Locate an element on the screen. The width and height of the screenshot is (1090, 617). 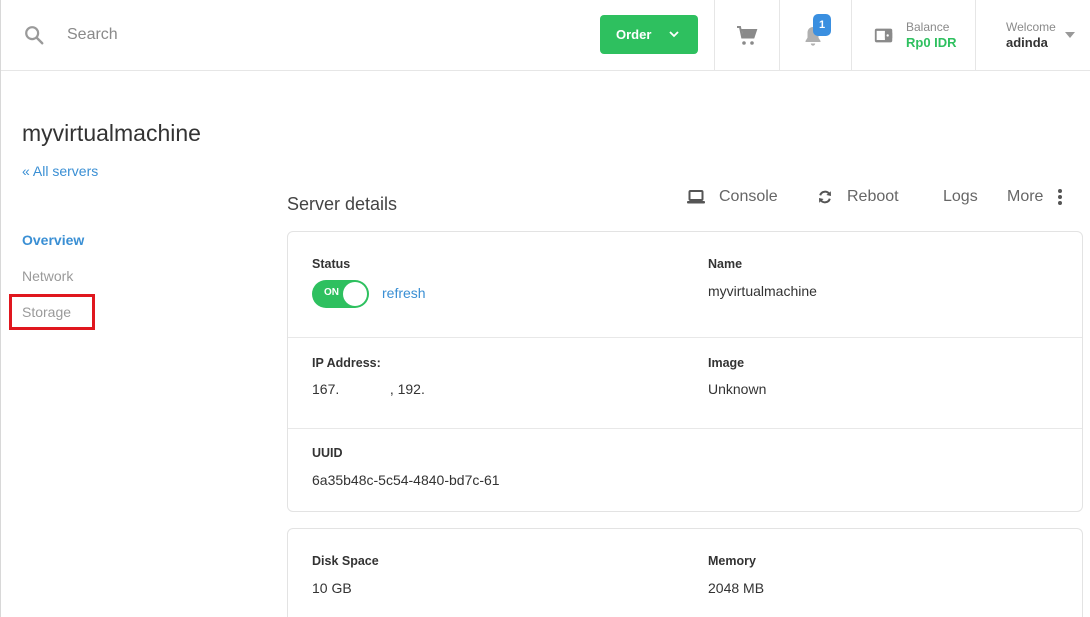
status-label: Status is located at coordinates (331, 264).